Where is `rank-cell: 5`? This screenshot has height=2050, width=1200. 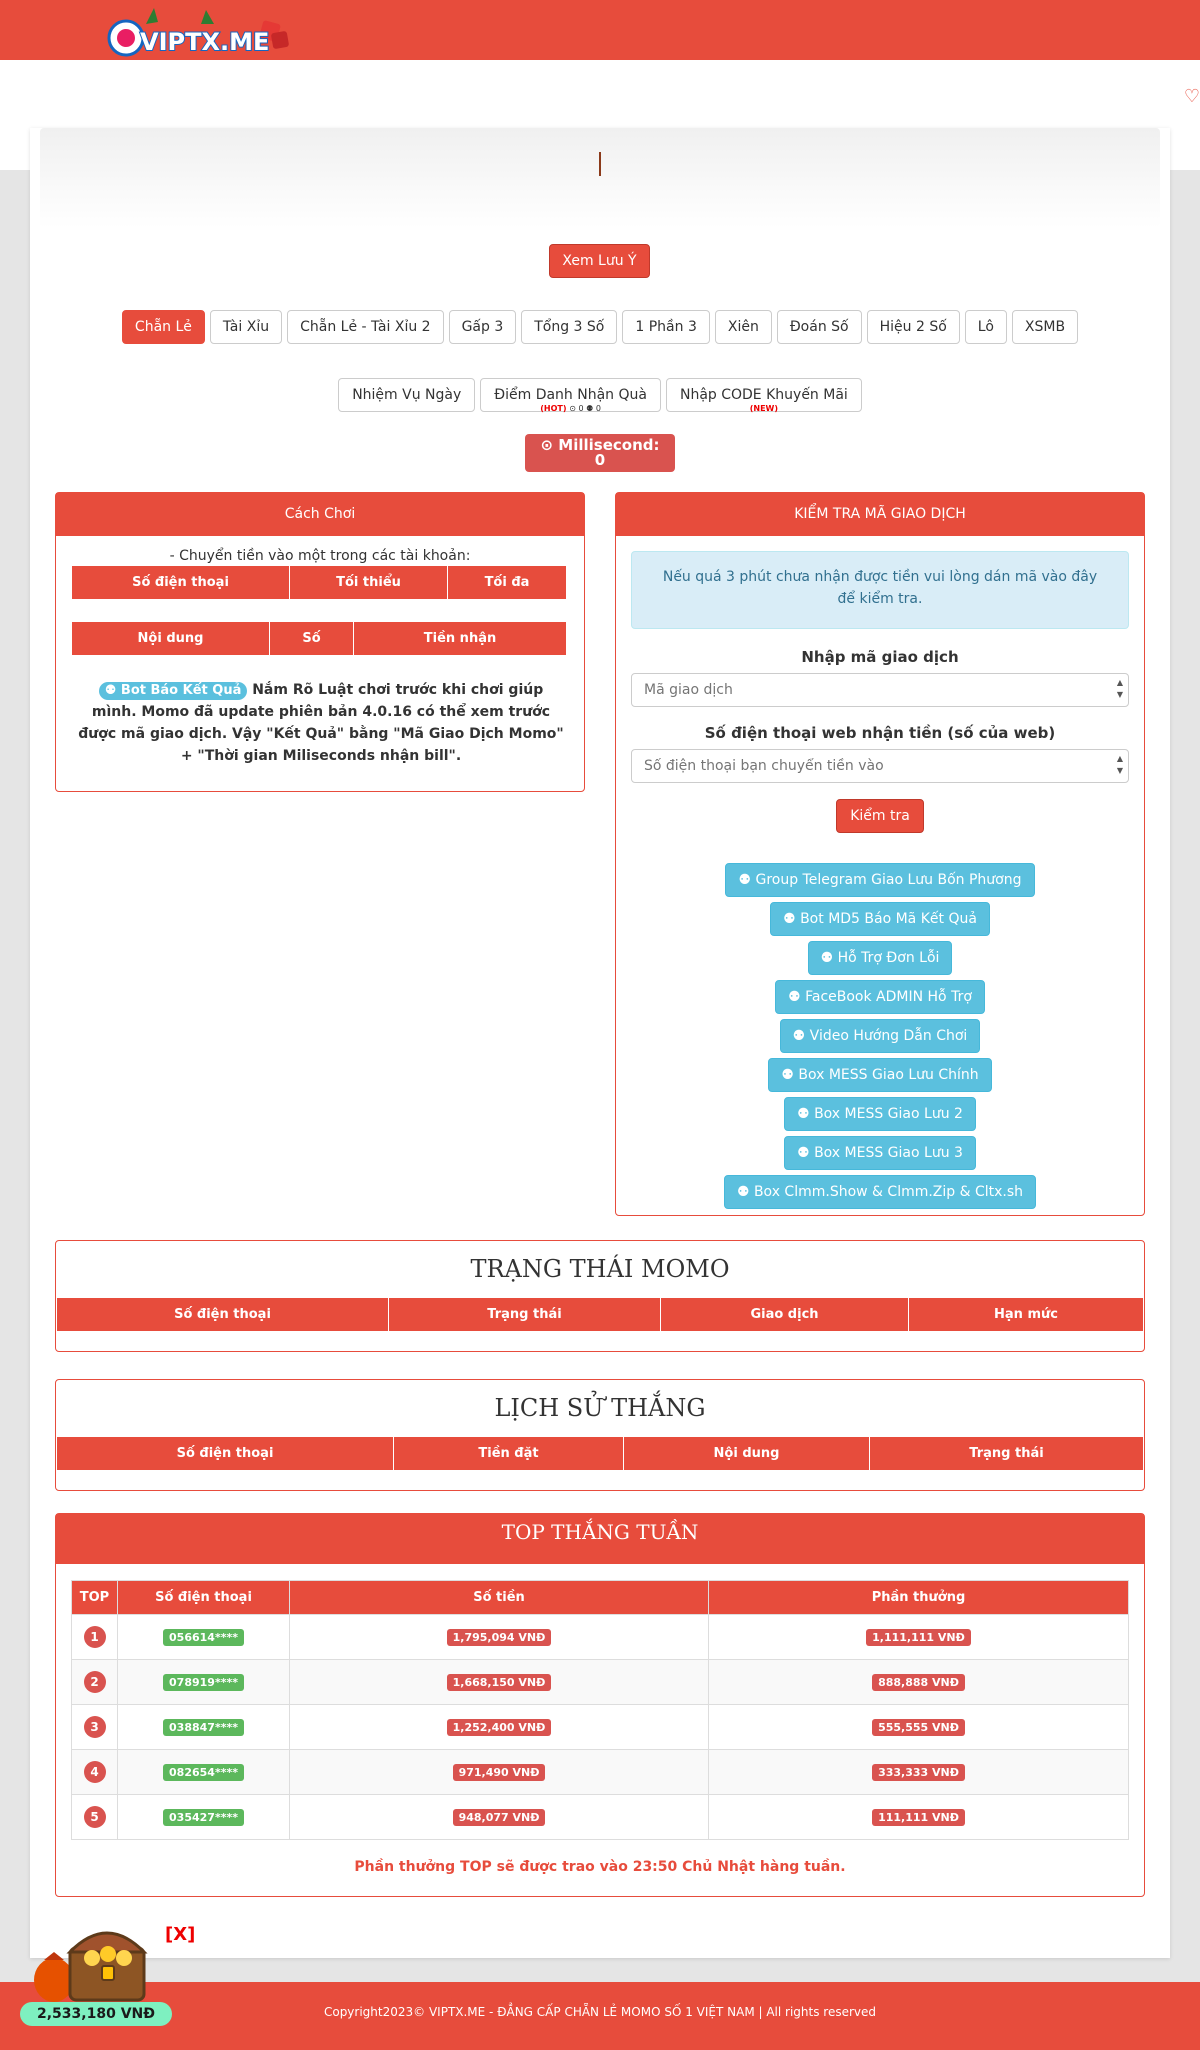
rank-cell: 5 is located at coordinates (94, 1817).